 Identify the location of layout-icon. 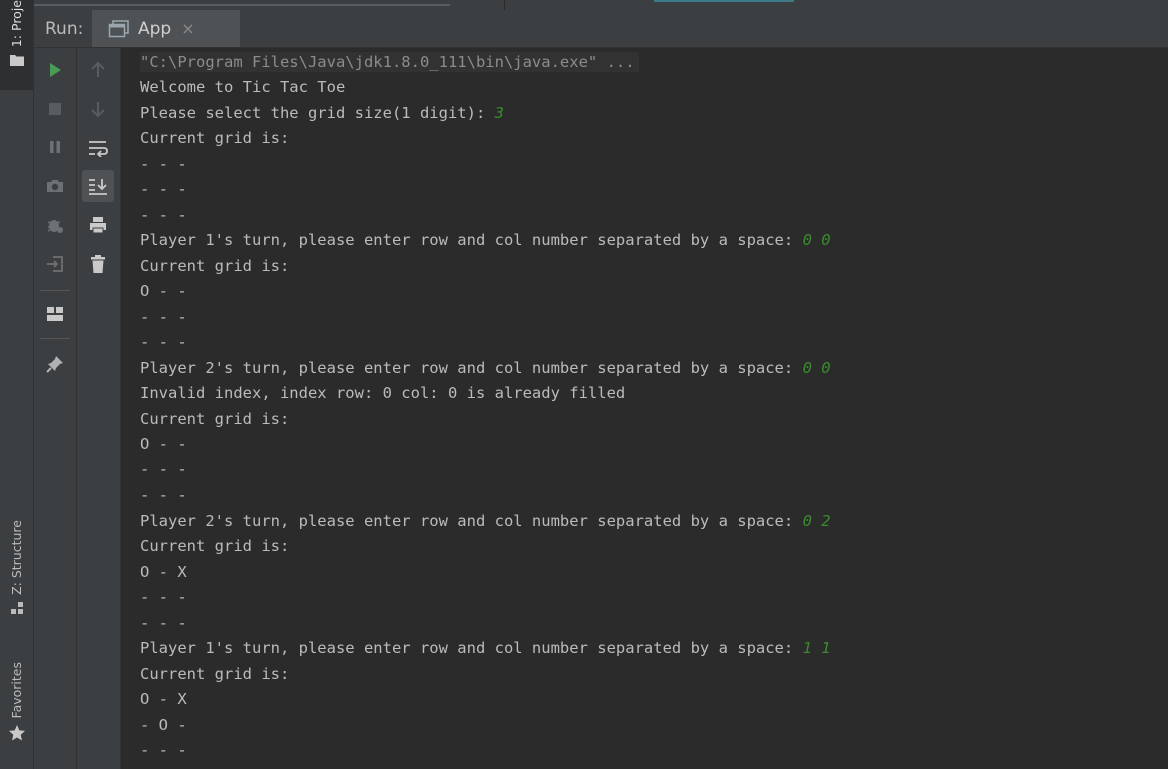
(55, 314).